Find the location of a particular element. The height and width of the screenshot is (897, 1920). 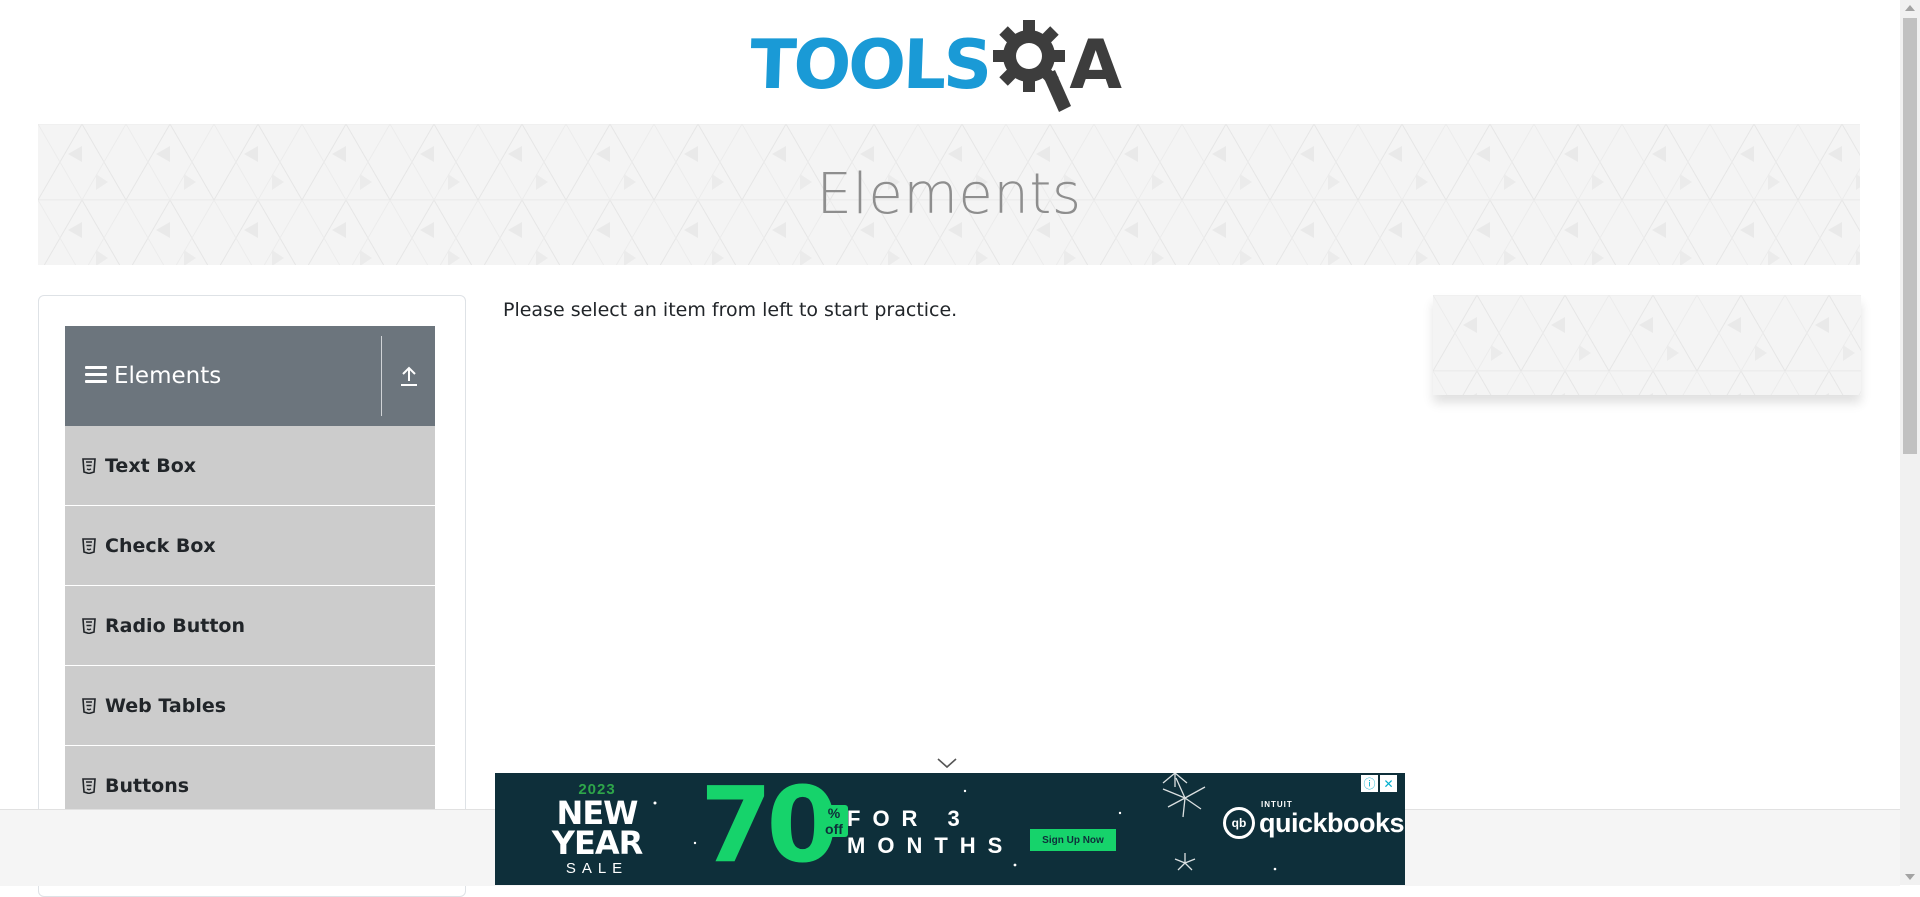

scroll-thumb is located at coordinates (1910, 236).